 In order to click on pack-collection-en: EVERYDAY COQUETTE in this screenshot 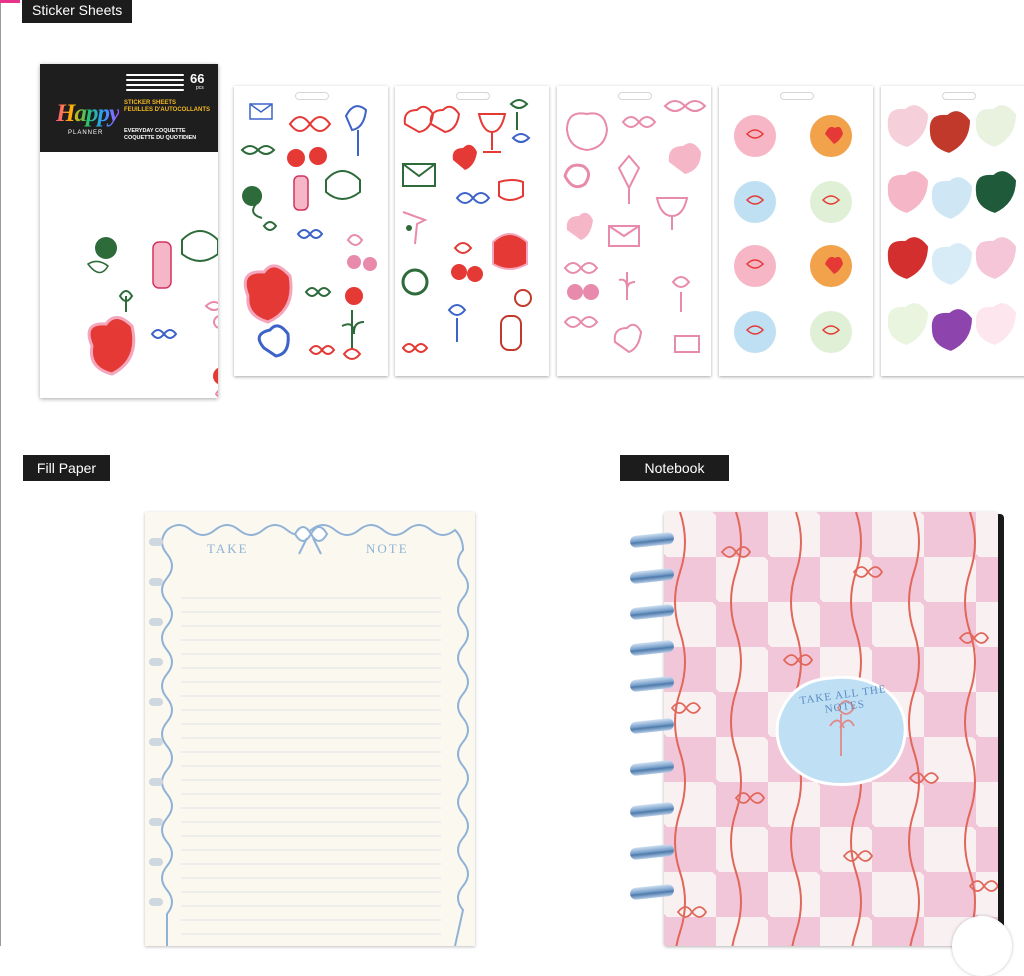, I will do `click(155, 131)`.